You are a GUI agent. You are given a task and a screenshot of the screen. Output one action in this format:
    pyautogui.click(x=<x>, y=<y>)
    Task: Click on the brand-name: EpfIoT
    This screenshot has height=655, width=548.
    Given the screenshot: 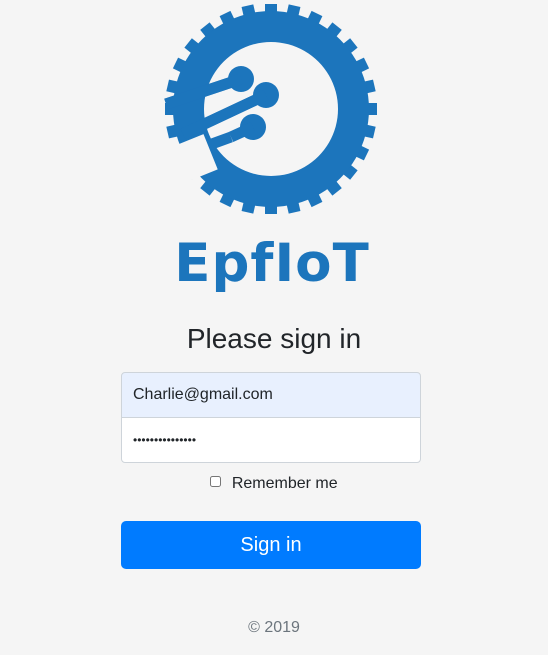 What is the action you would take?
    pyautogui.click(x=272, y=263)
    